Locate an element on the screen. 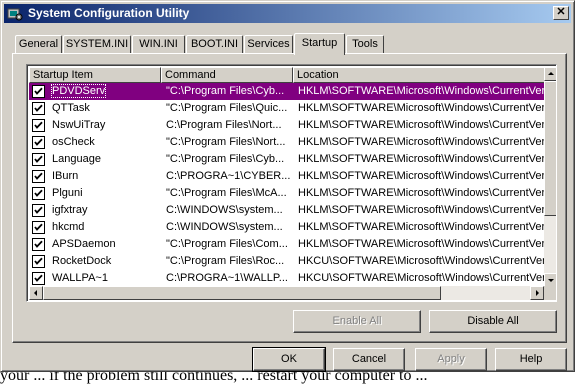 The image size is (581, 384). tab-label: Startup is located at coordinates (319, 43).